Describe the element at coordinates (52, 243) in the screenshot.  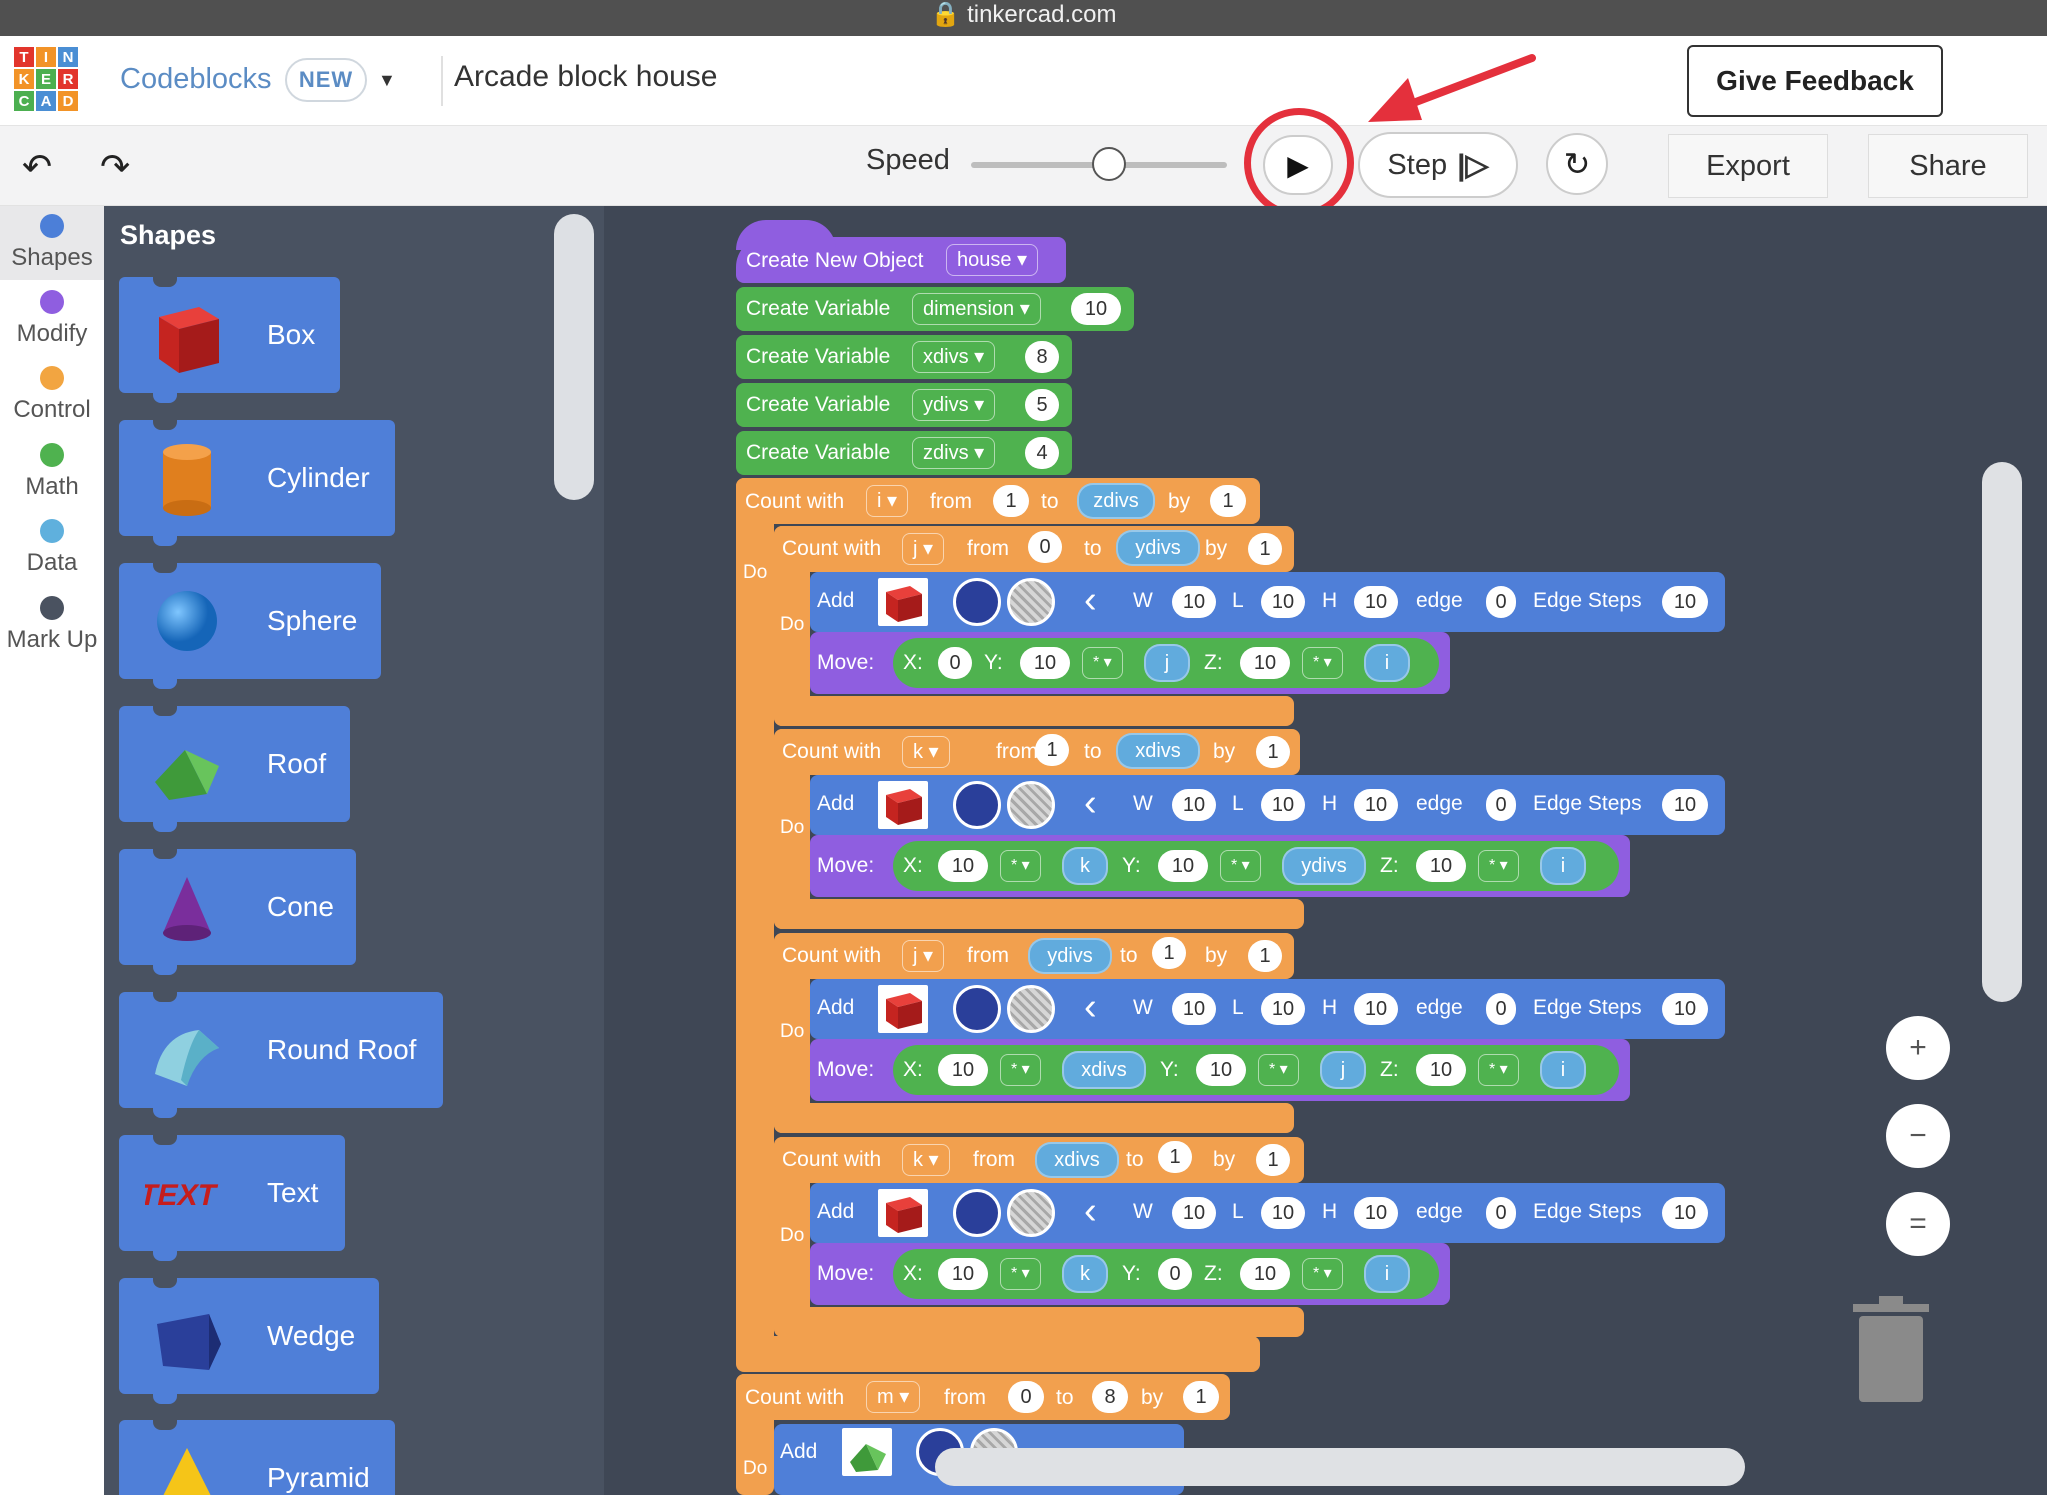
I see `category-shapes: Shapes` at that location.